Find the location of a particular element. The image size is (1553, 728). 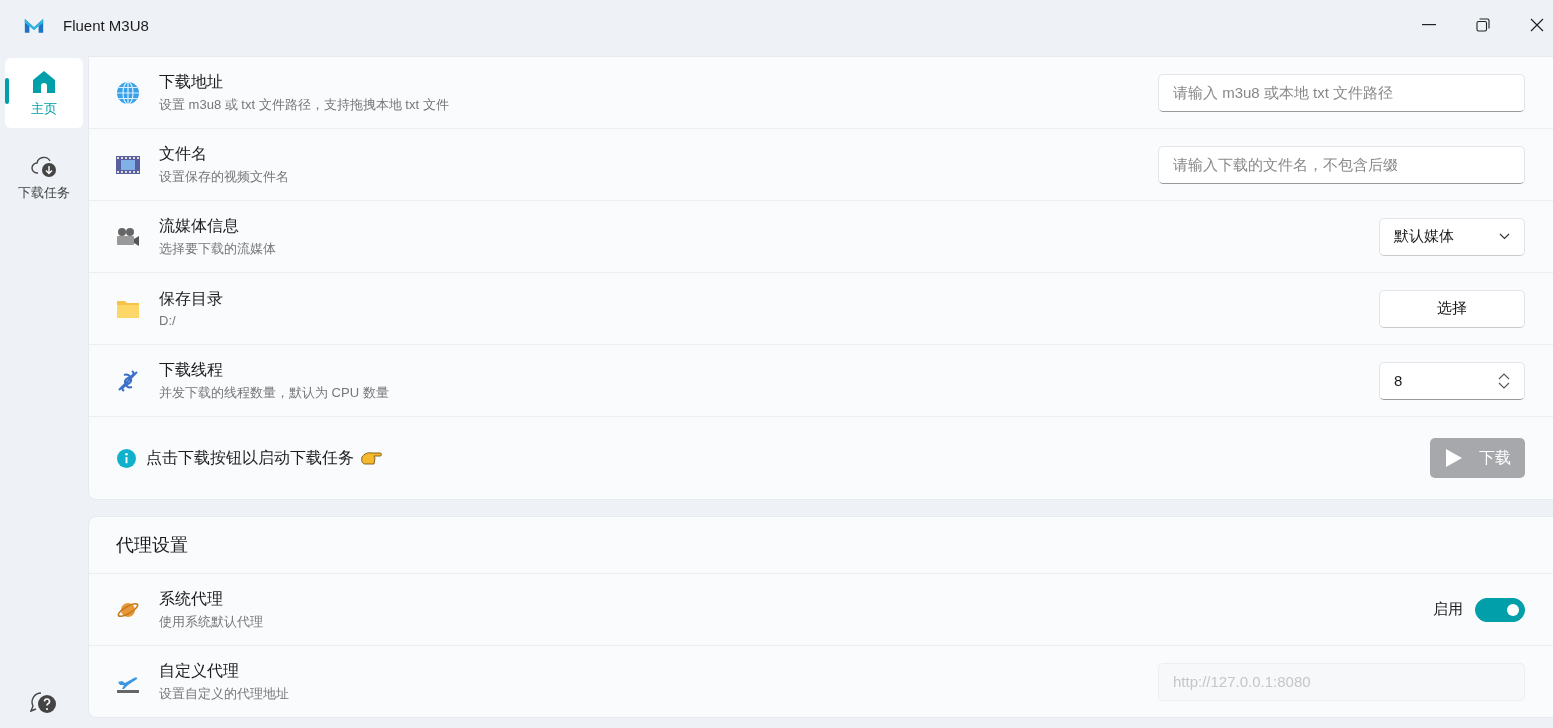

setting-description: 并发下载的线程数量，默认为 CPU 数量 is located at coordinates (274, 392).